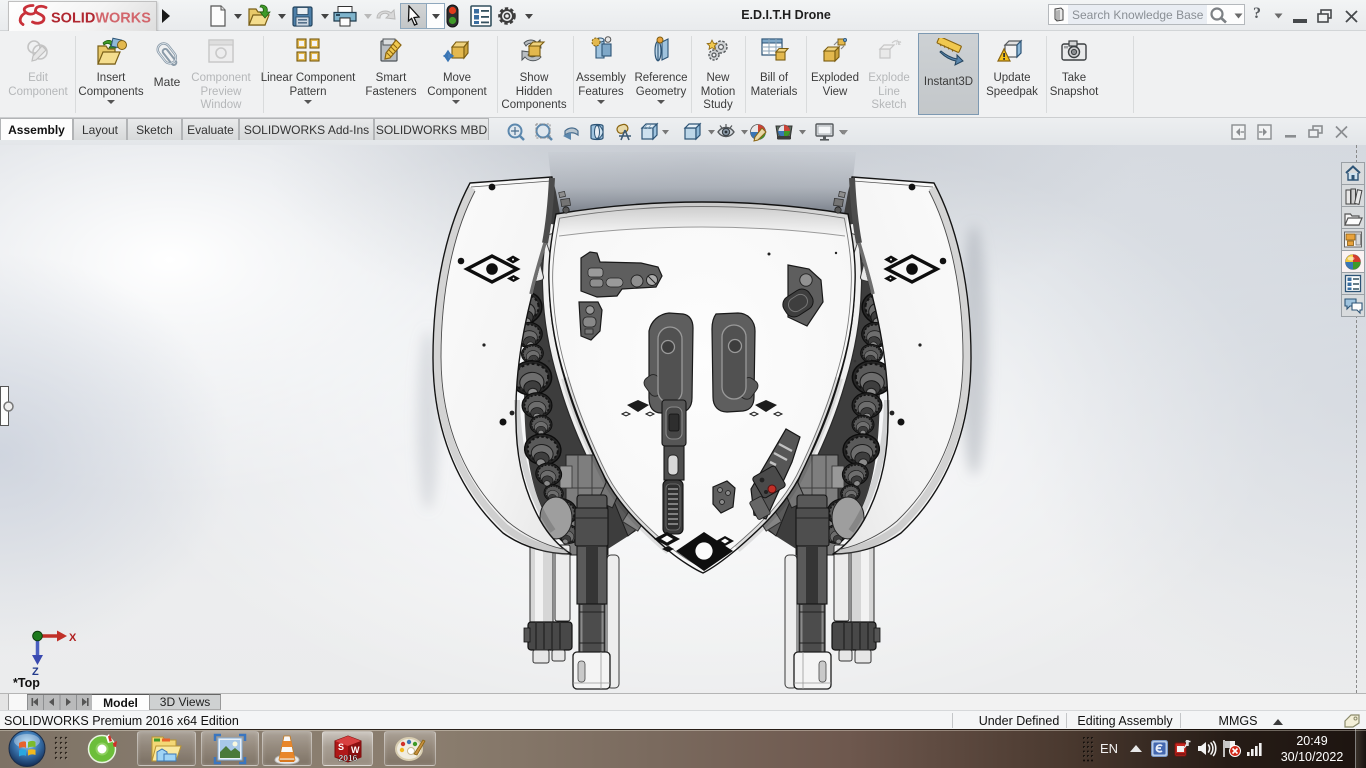  What do you see at coordinates (899, 43) in the screenshot?
I see `svg-text: ie` at bounding box center [899, 43].